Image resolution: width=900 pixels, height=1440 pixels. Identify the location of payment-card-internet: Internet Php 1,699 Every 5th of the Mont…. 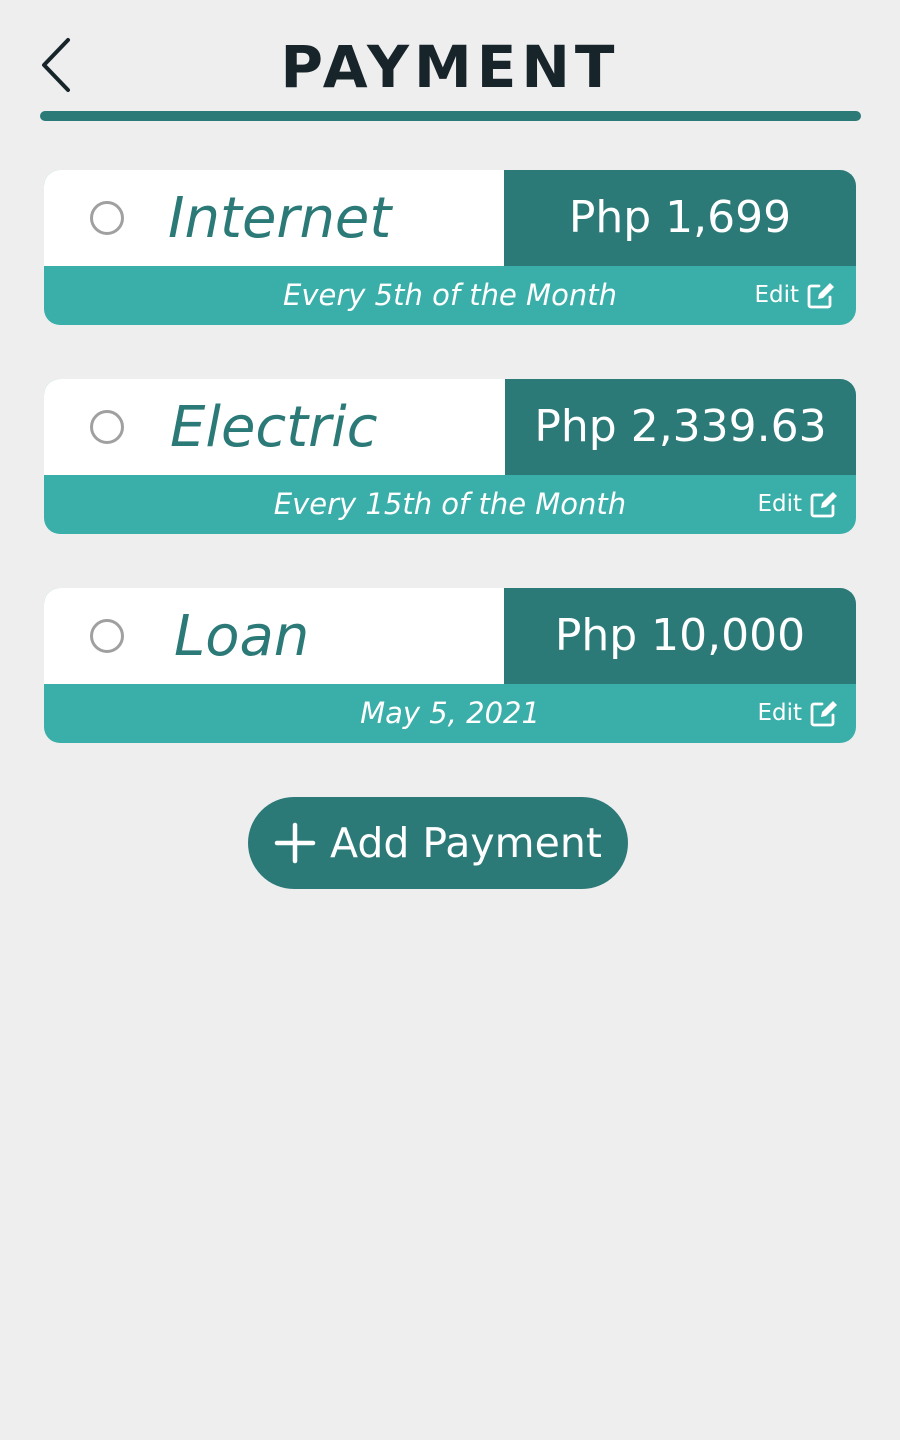
(450, 247).